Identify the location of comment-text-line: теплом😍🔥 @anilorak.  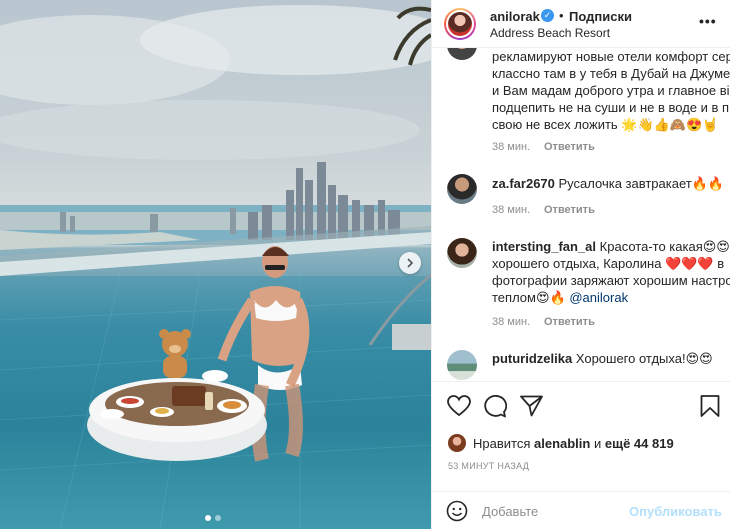
(560, 297).